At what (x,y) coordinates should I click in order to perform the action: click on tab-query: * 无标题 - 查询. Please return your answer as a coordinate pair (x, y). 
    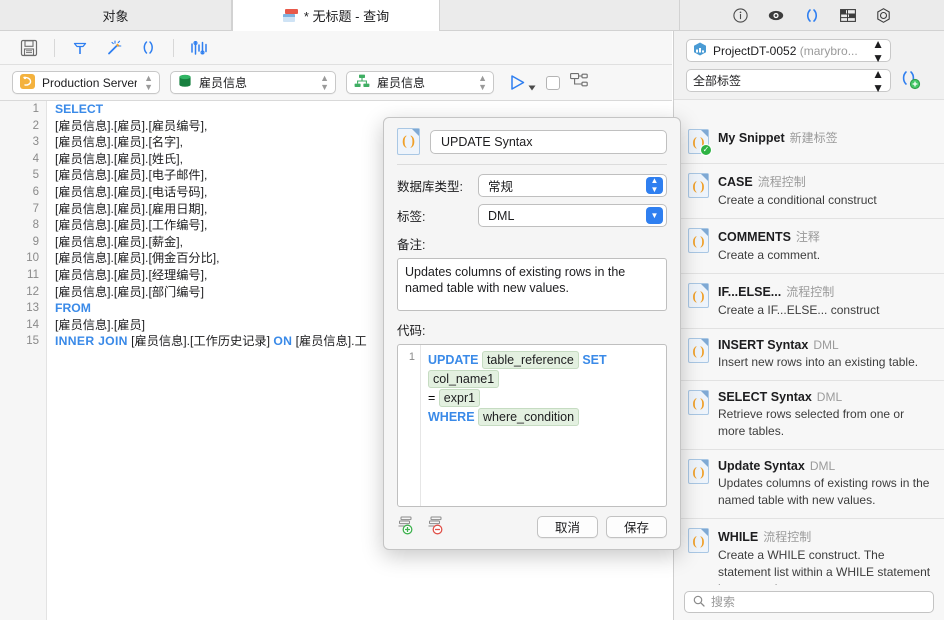
    Looking at the image, I should click on (336, 15).